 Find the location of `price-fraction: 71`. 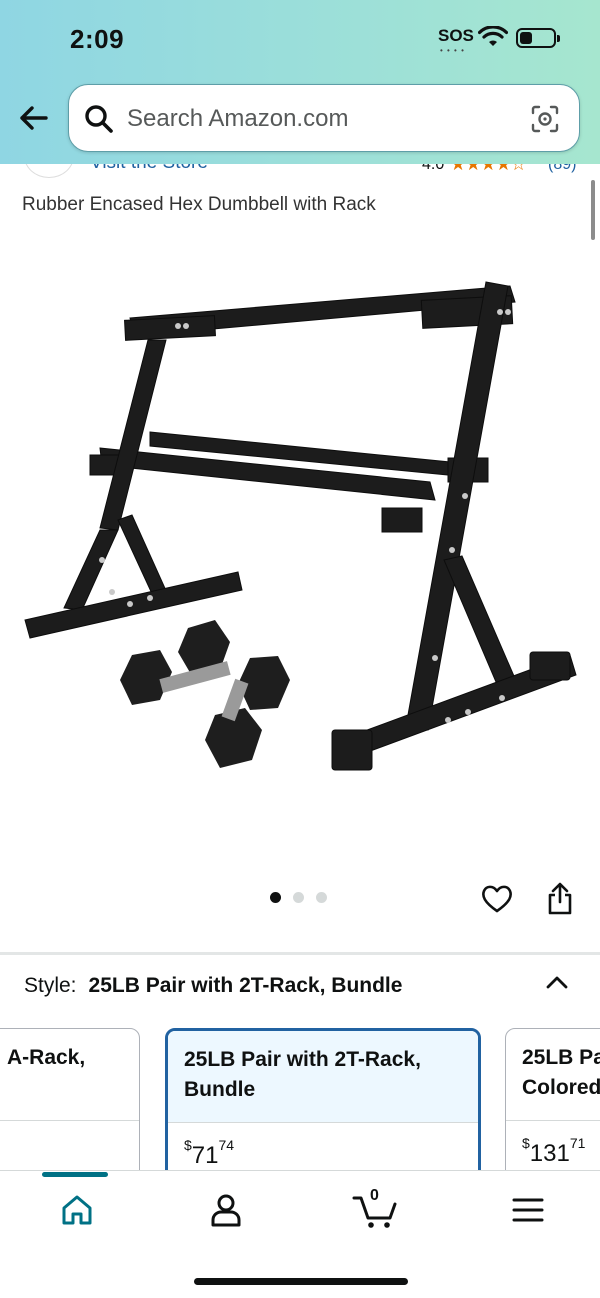

price-fraction: 71 is located at coordinates (577, 1143).